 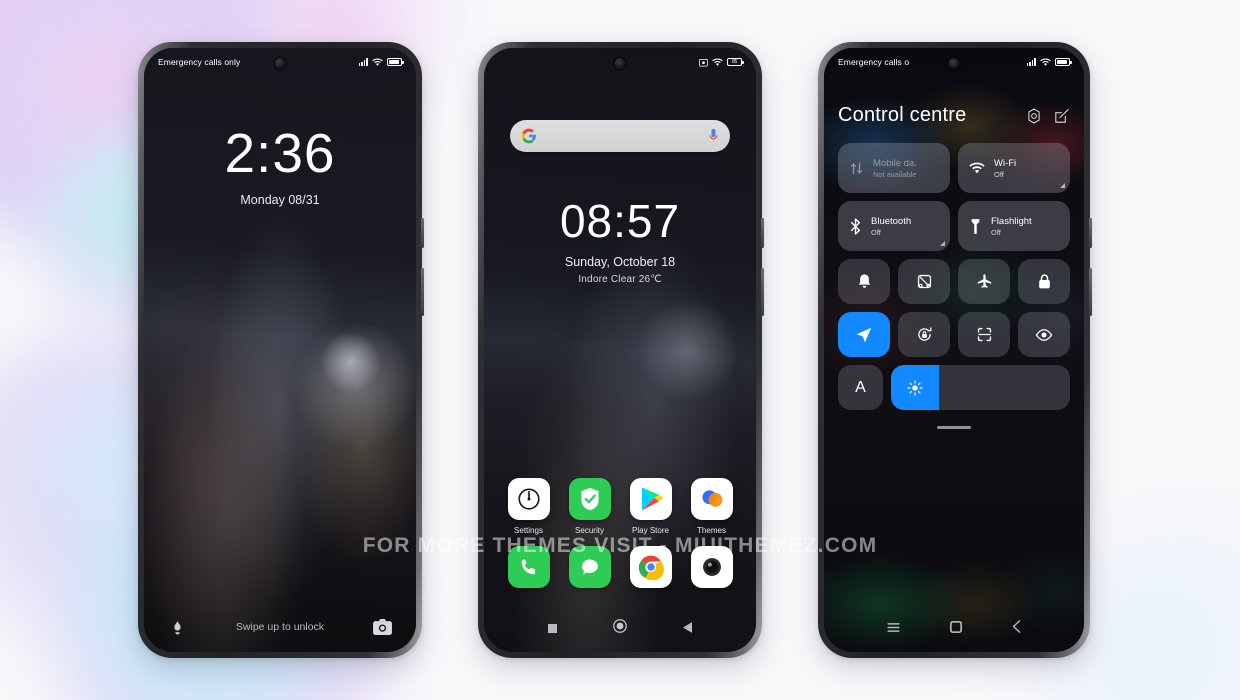 I want to click on app-grid: Settings Security Play Store Themes, so click(x=620, y=506).